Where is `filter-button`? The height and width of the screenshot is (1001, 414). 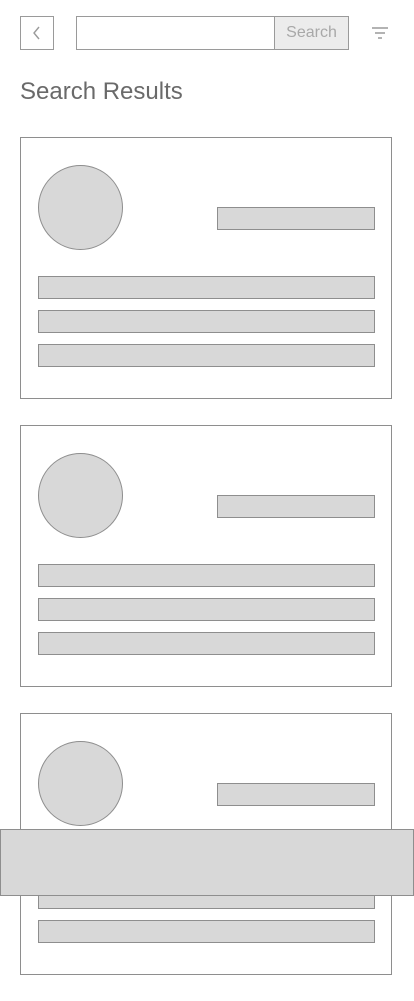 filter-button is located at coordinates (380, 33).